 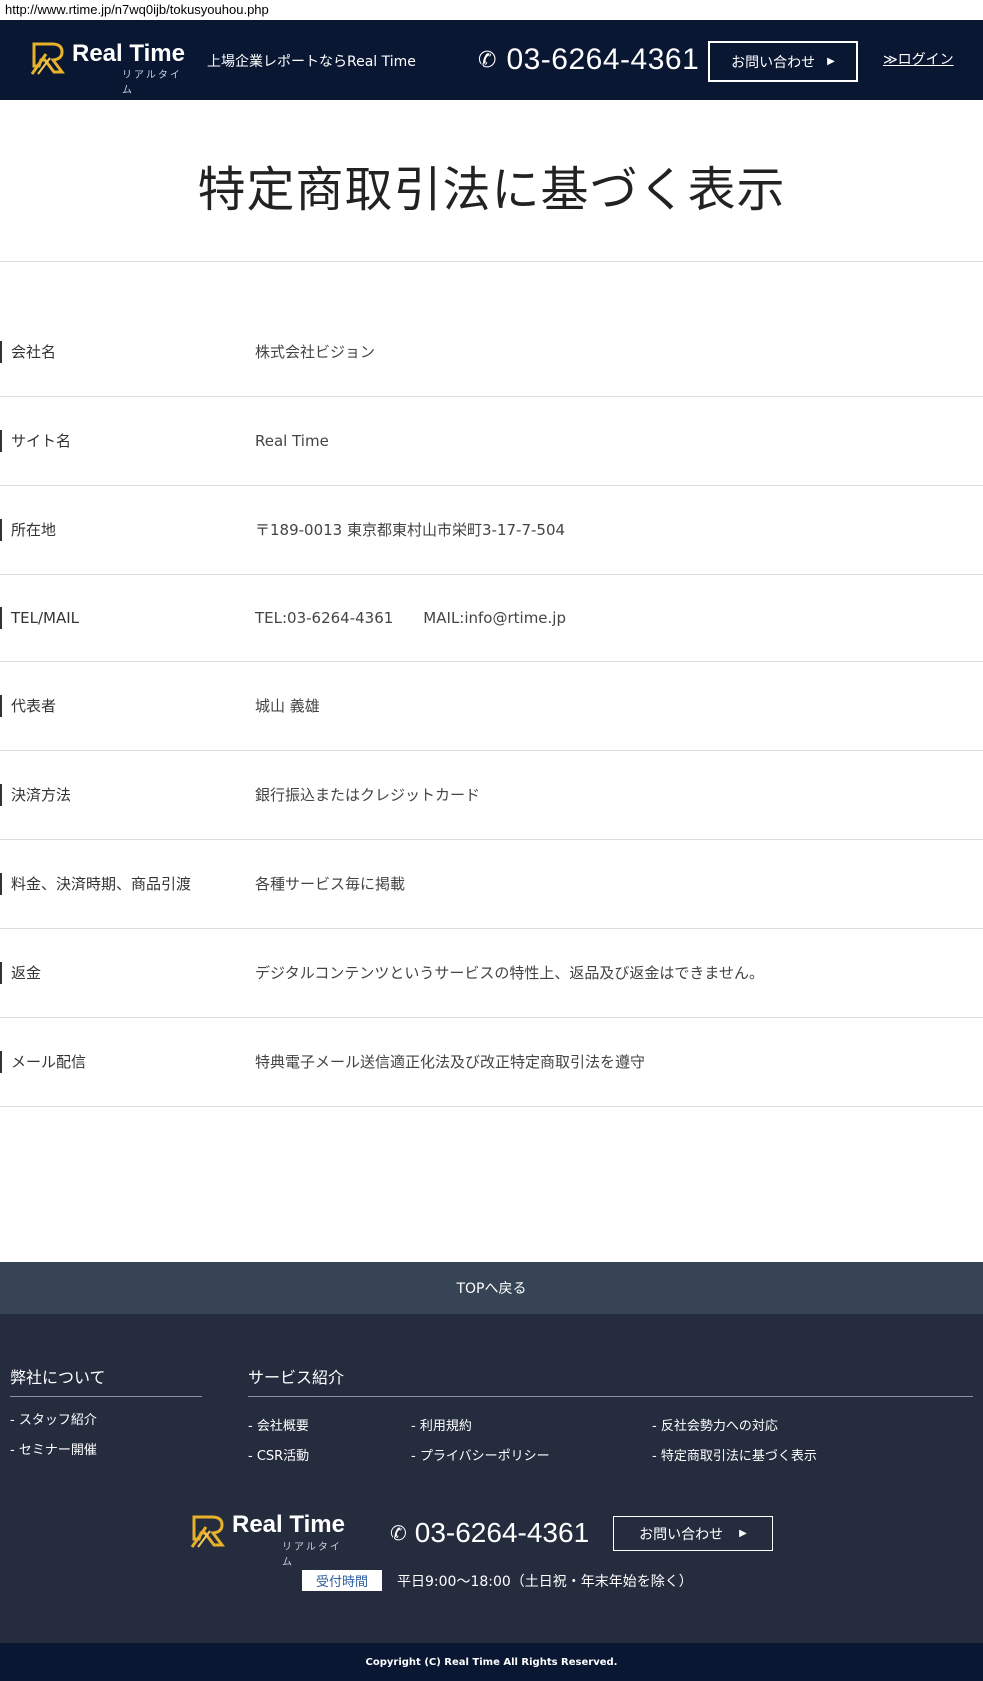 I want to click on info-row: 料金、決済時期、商品引渡 各種サービス毎に掲載, so click(x=491, y=884).